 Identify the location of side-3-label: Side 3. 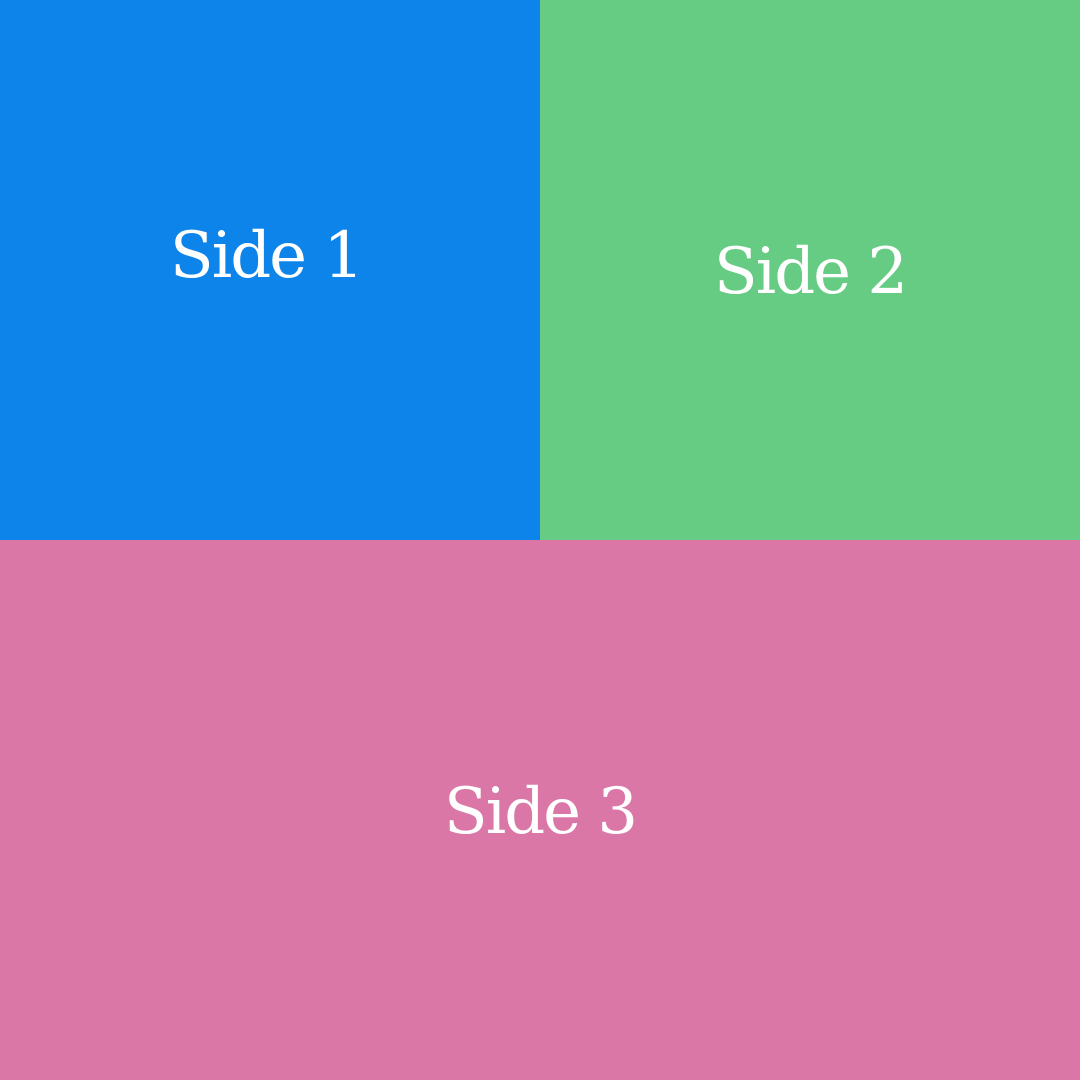
(540, 812).